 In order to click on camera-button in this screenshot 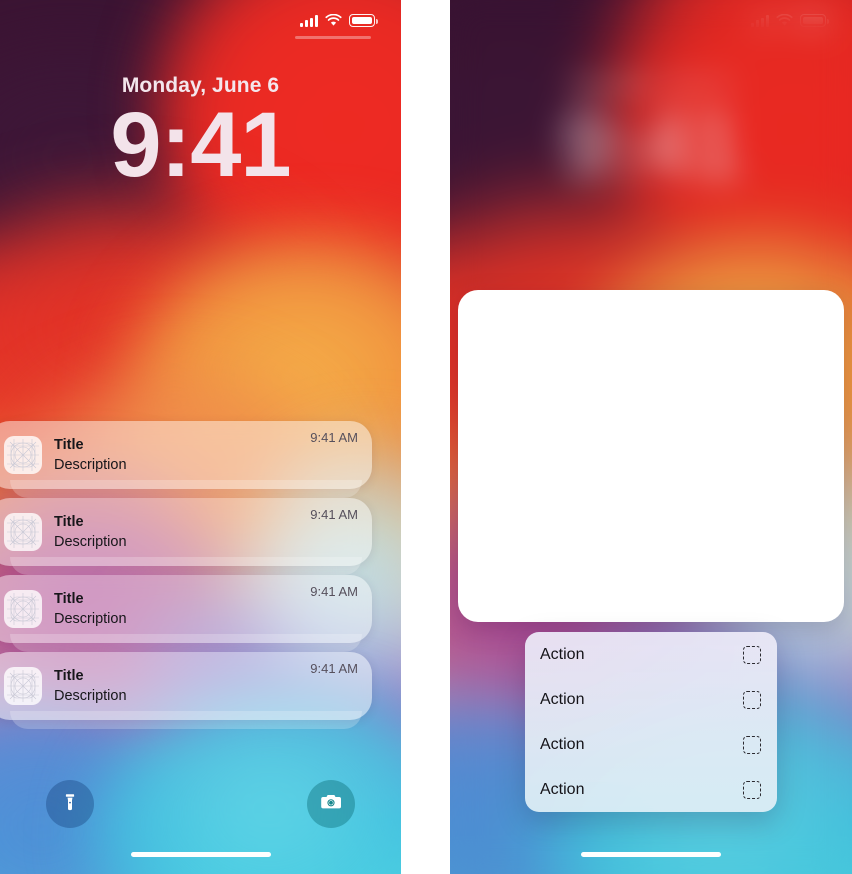, I will do `click(331, 804)`.